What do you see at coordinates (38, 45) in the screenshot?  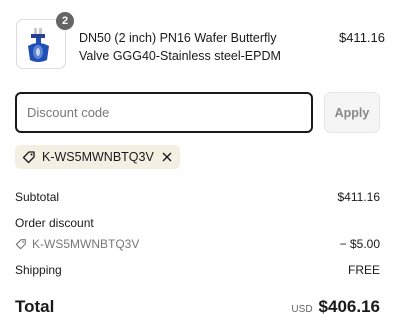 I see `butterfly-valve-icon` at bounding box center [38, 45].